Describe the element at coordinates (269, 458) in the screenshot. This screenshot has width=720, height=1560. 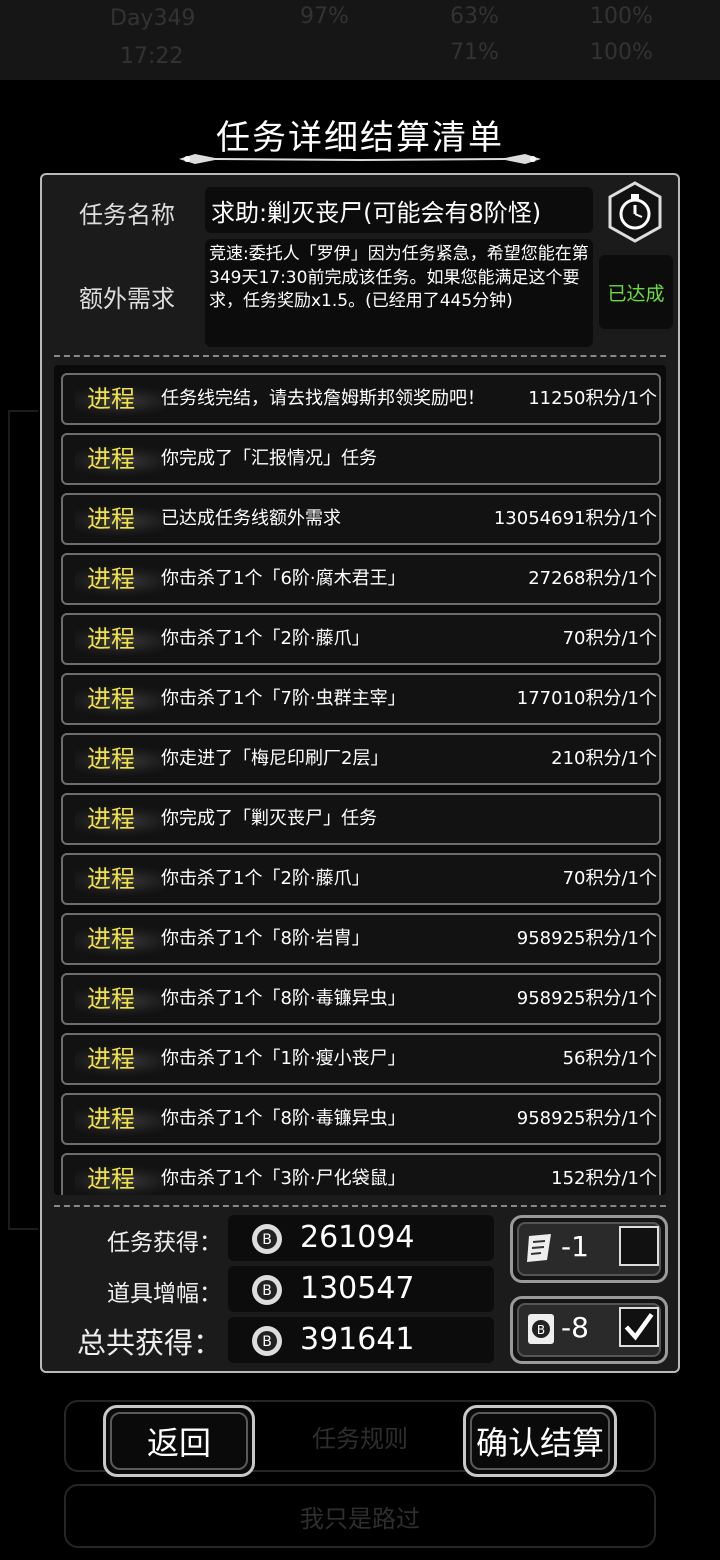
I see `progress-text: 你完成了「汇报情况」任务` at that location.